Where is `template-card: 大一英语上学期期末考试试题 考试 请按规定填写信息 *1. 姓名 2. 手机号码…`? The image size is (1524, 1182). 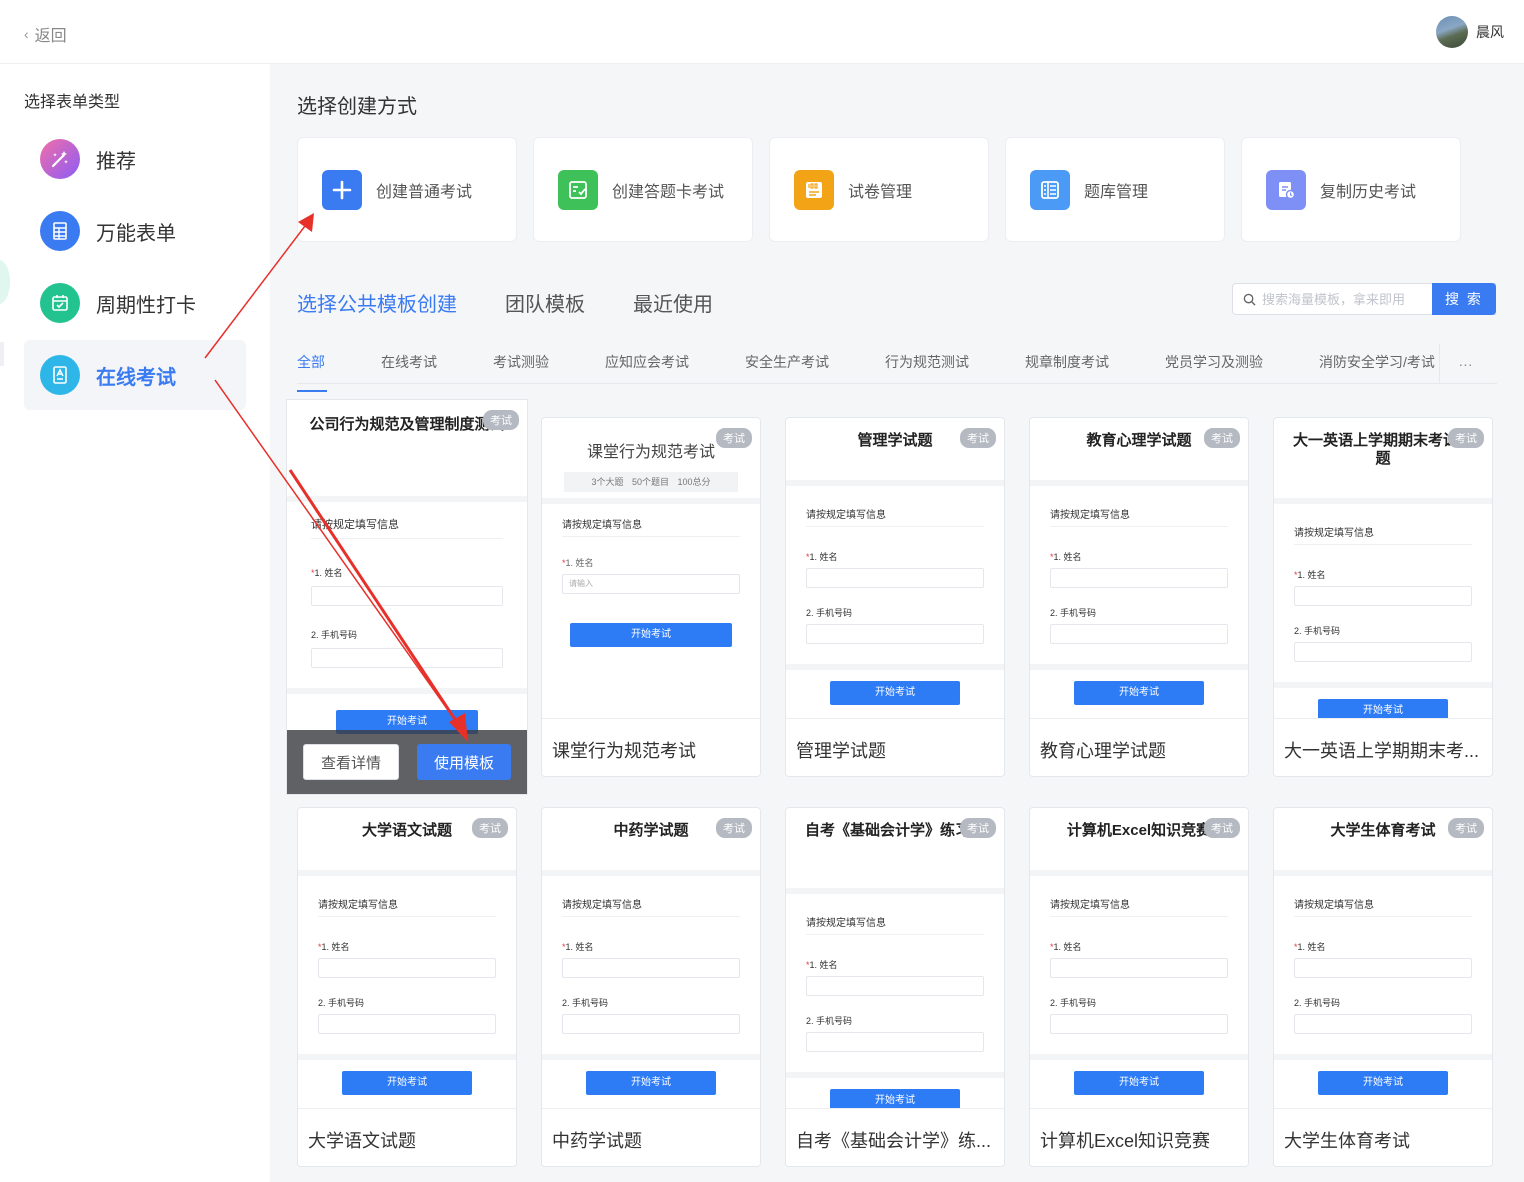 template-card: 大一英语上学期期末考试试题 考试 请按规定填写信息 *1. 姓名 2. 手机号码… is located at coordinates (1383, 597).